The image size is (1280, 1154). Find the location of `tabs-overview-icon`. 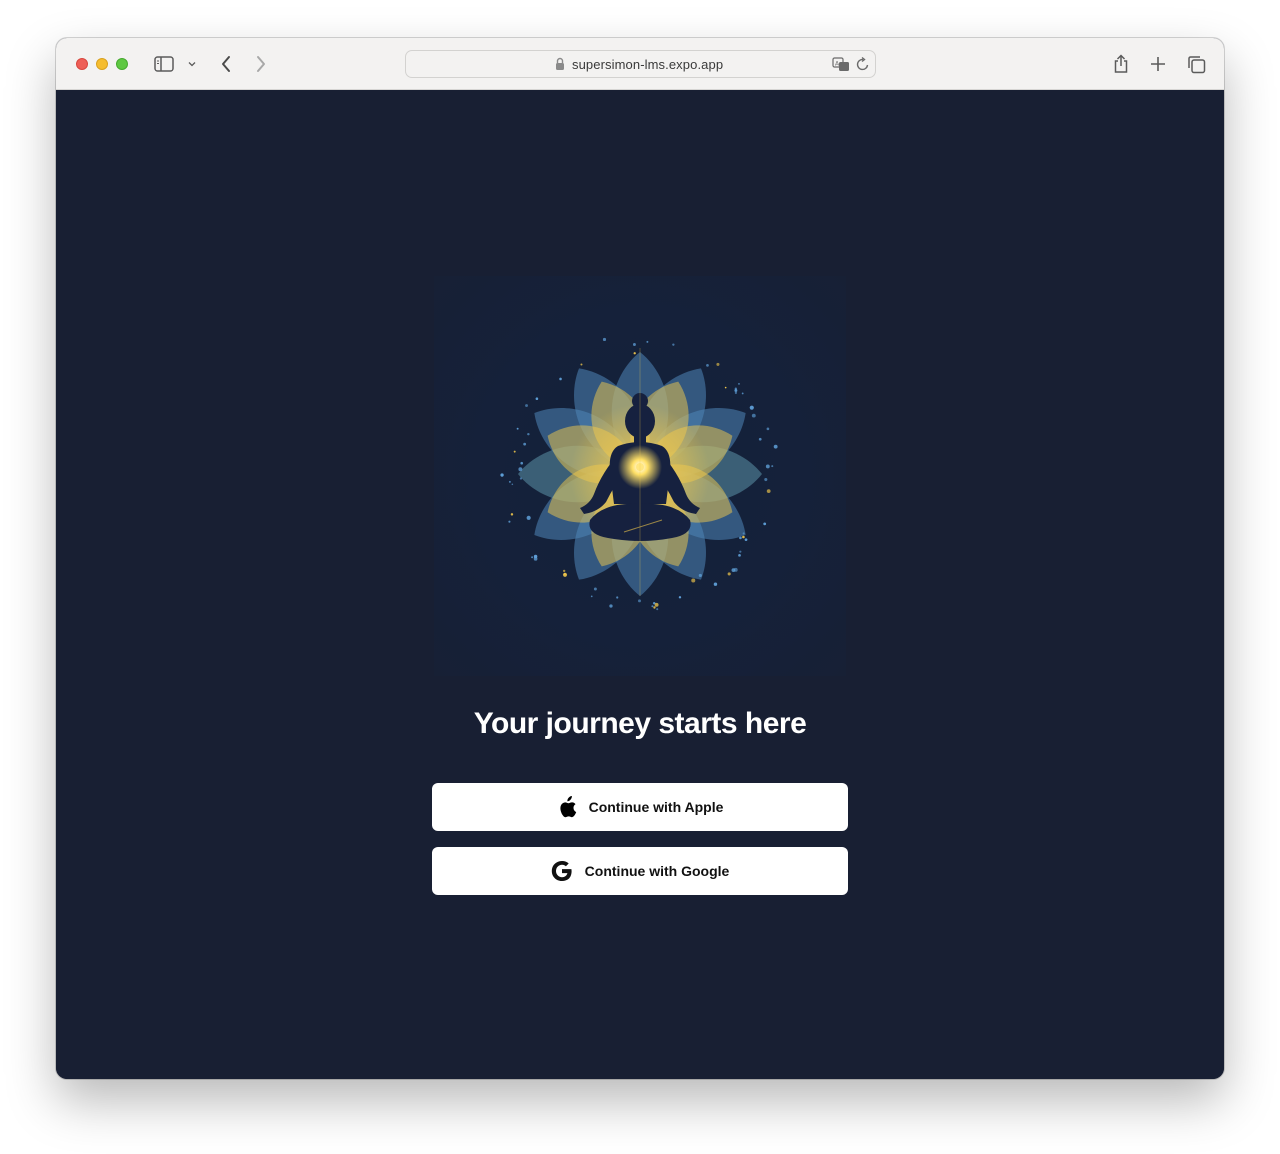

tabs-overview-icon is located at coordinates (1196, 64).